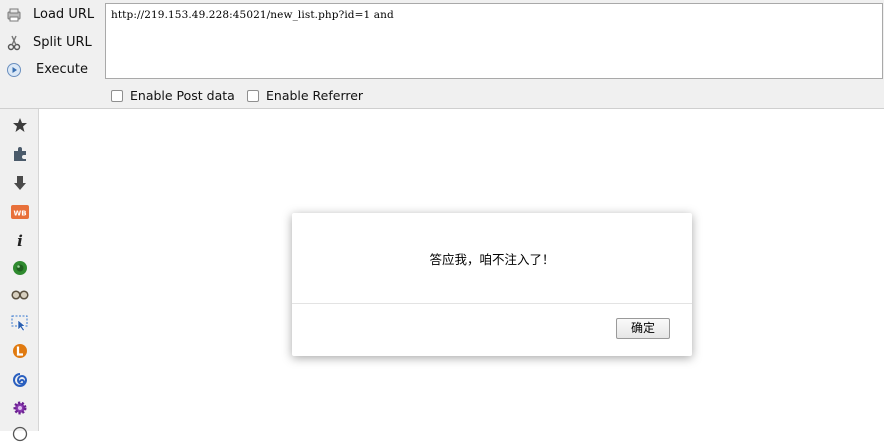 This screenshot has width=884, height=443. Describe the element at coordinates (64, 14) in the screenshot. I see `load-url-label: Load URL` at that location.